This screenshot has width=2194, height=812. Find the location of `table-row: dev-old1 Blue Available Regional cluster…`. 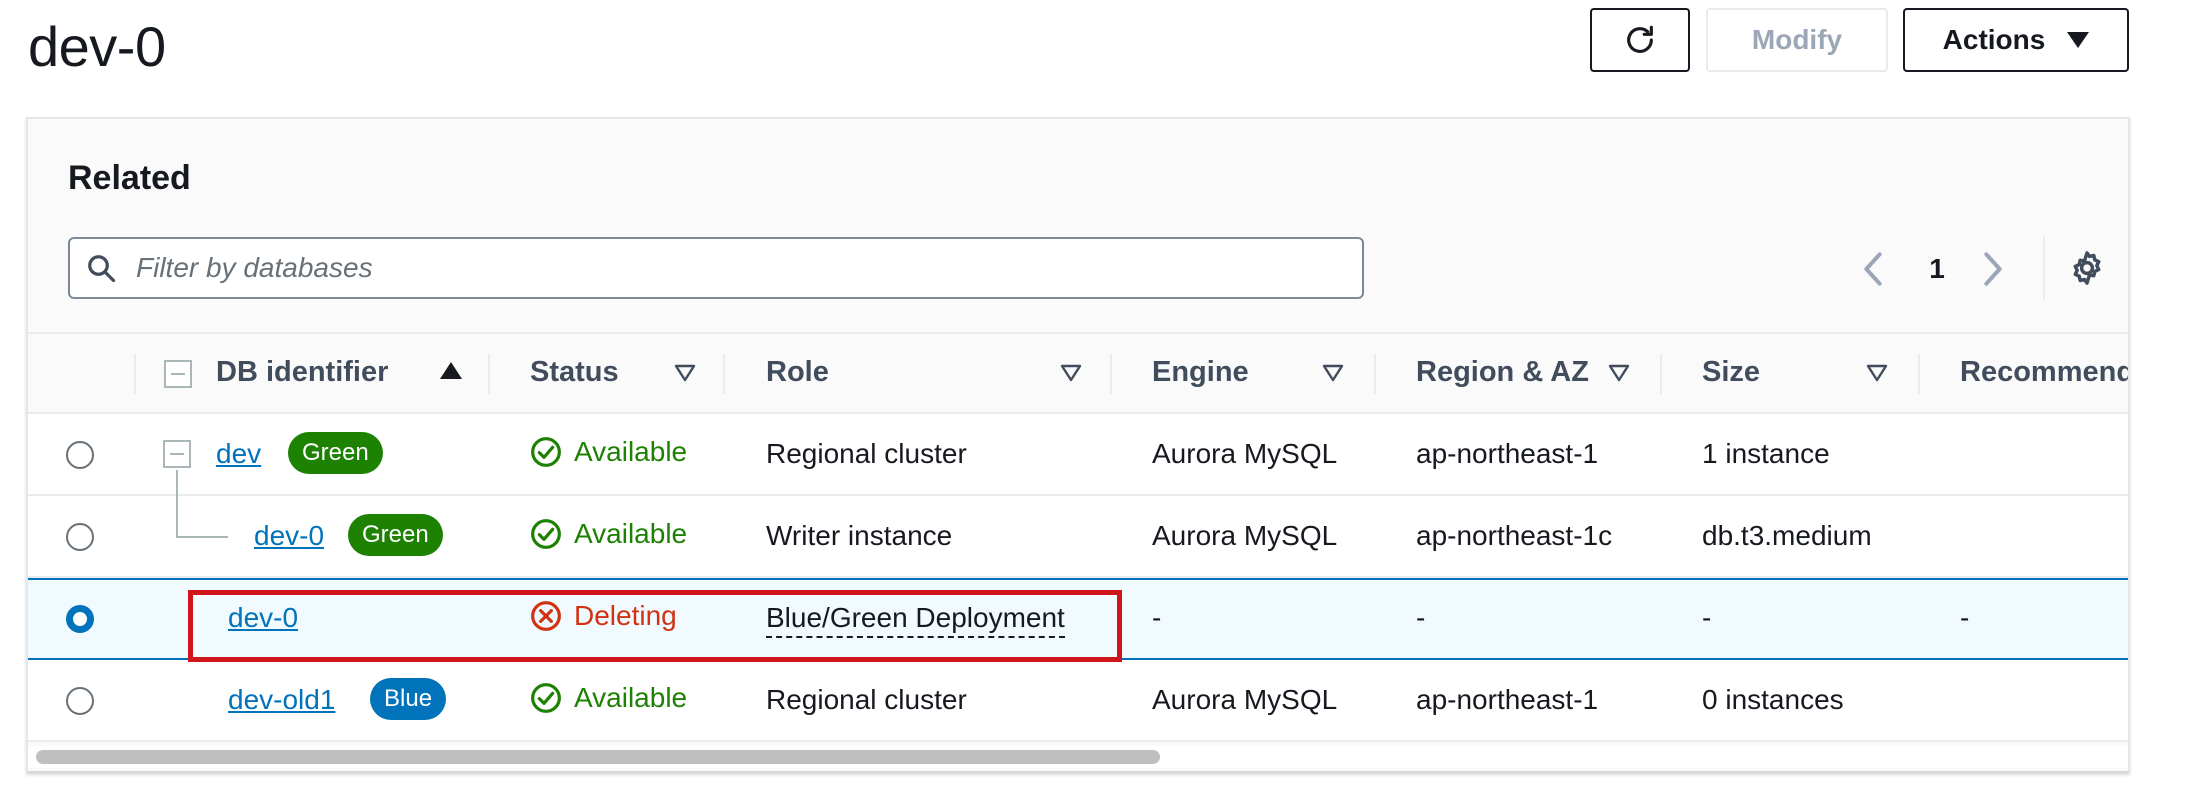

table-row: dev-old1 Blue Available Regional cluster… is located at coordinates (1078, 701).